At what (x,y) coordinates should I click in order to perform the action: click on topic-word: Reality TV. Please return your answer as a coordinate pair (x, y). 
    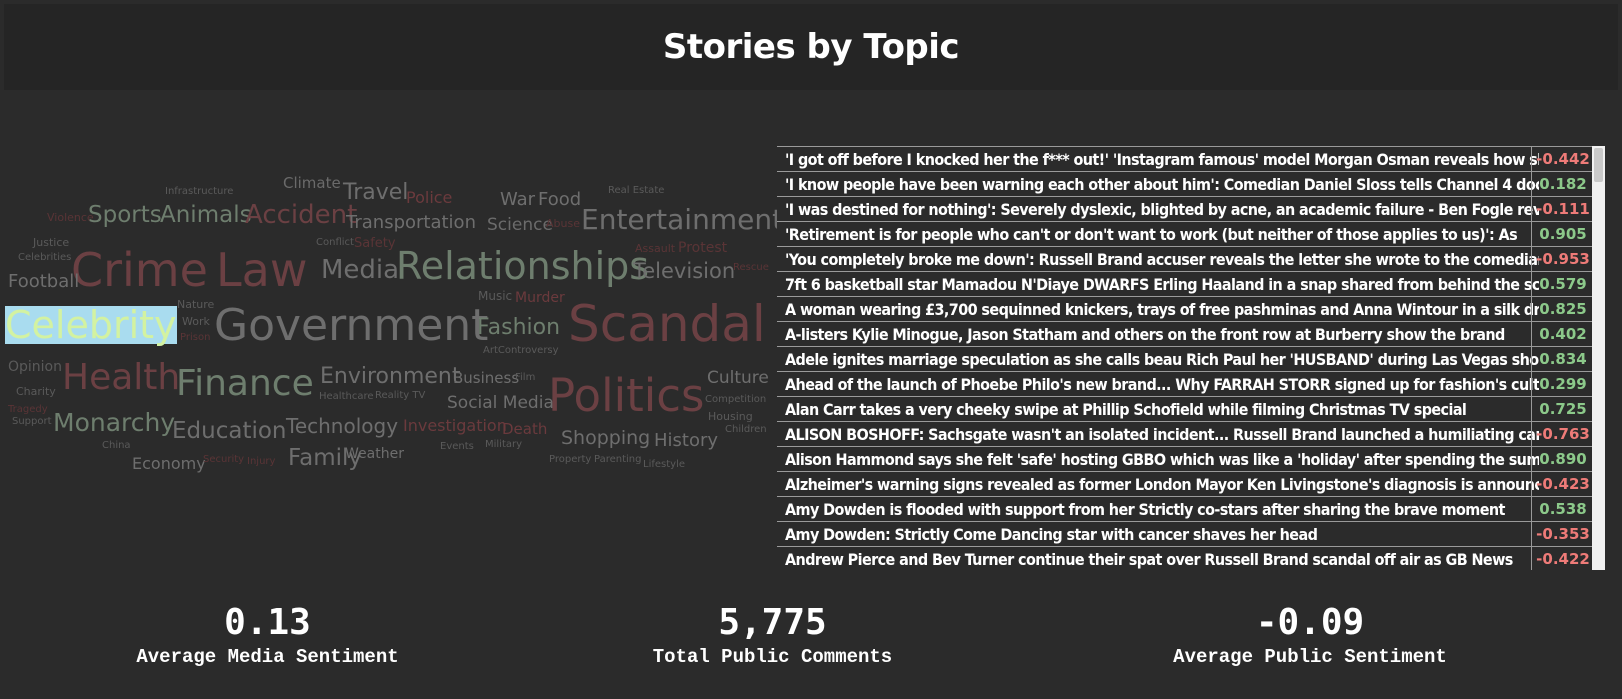
    Looking at the image, I should click on (400, 396).